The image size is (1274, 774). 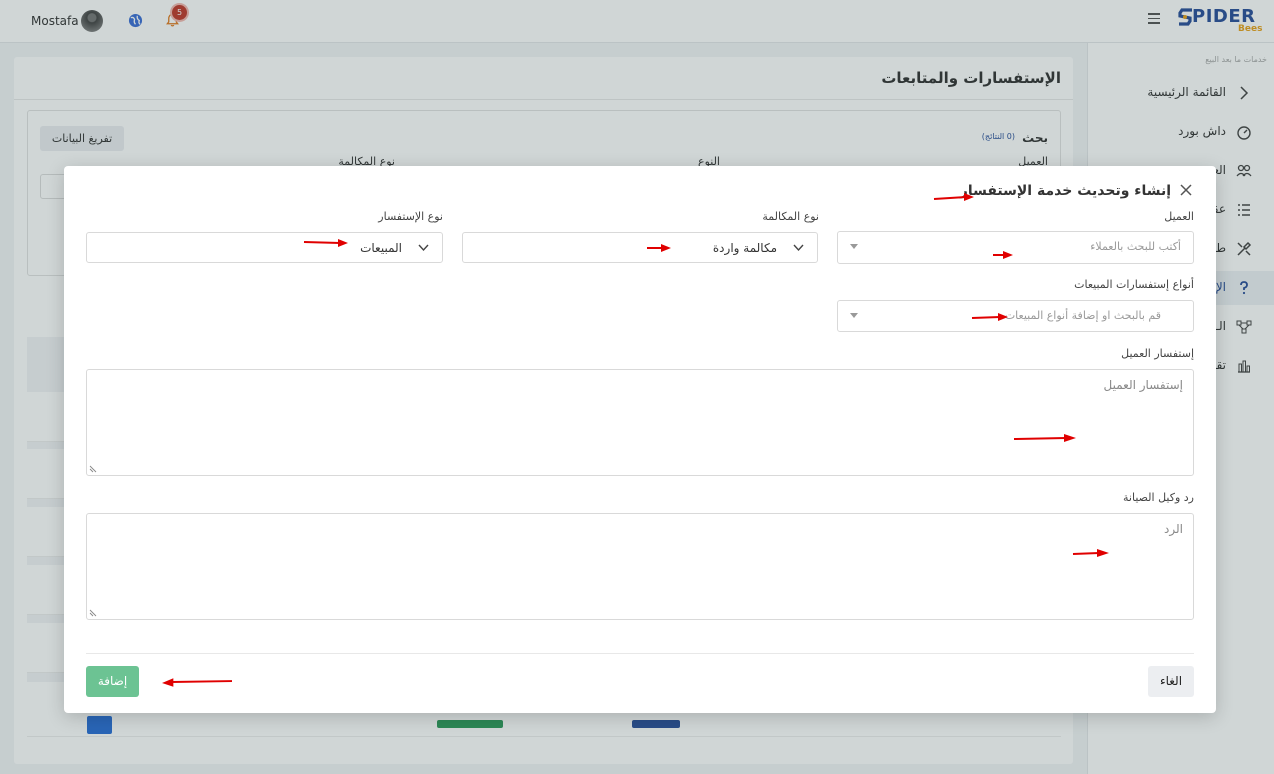 I want to click on sales-types-label: أنواع إستفسارات المبيعات, so click(x=1134, y=284).